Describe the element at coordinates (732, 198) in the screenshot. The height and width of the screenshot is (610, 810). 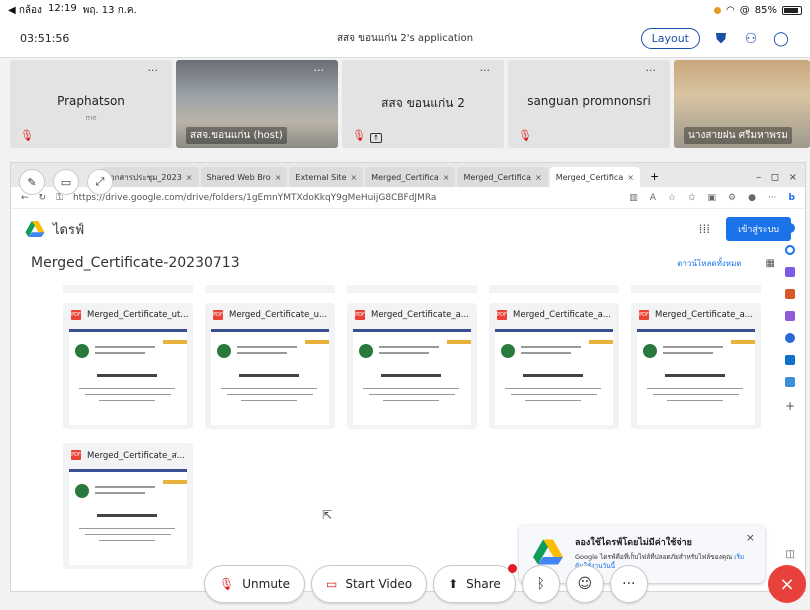
I see `extensions-icon: ⚙` at that location.